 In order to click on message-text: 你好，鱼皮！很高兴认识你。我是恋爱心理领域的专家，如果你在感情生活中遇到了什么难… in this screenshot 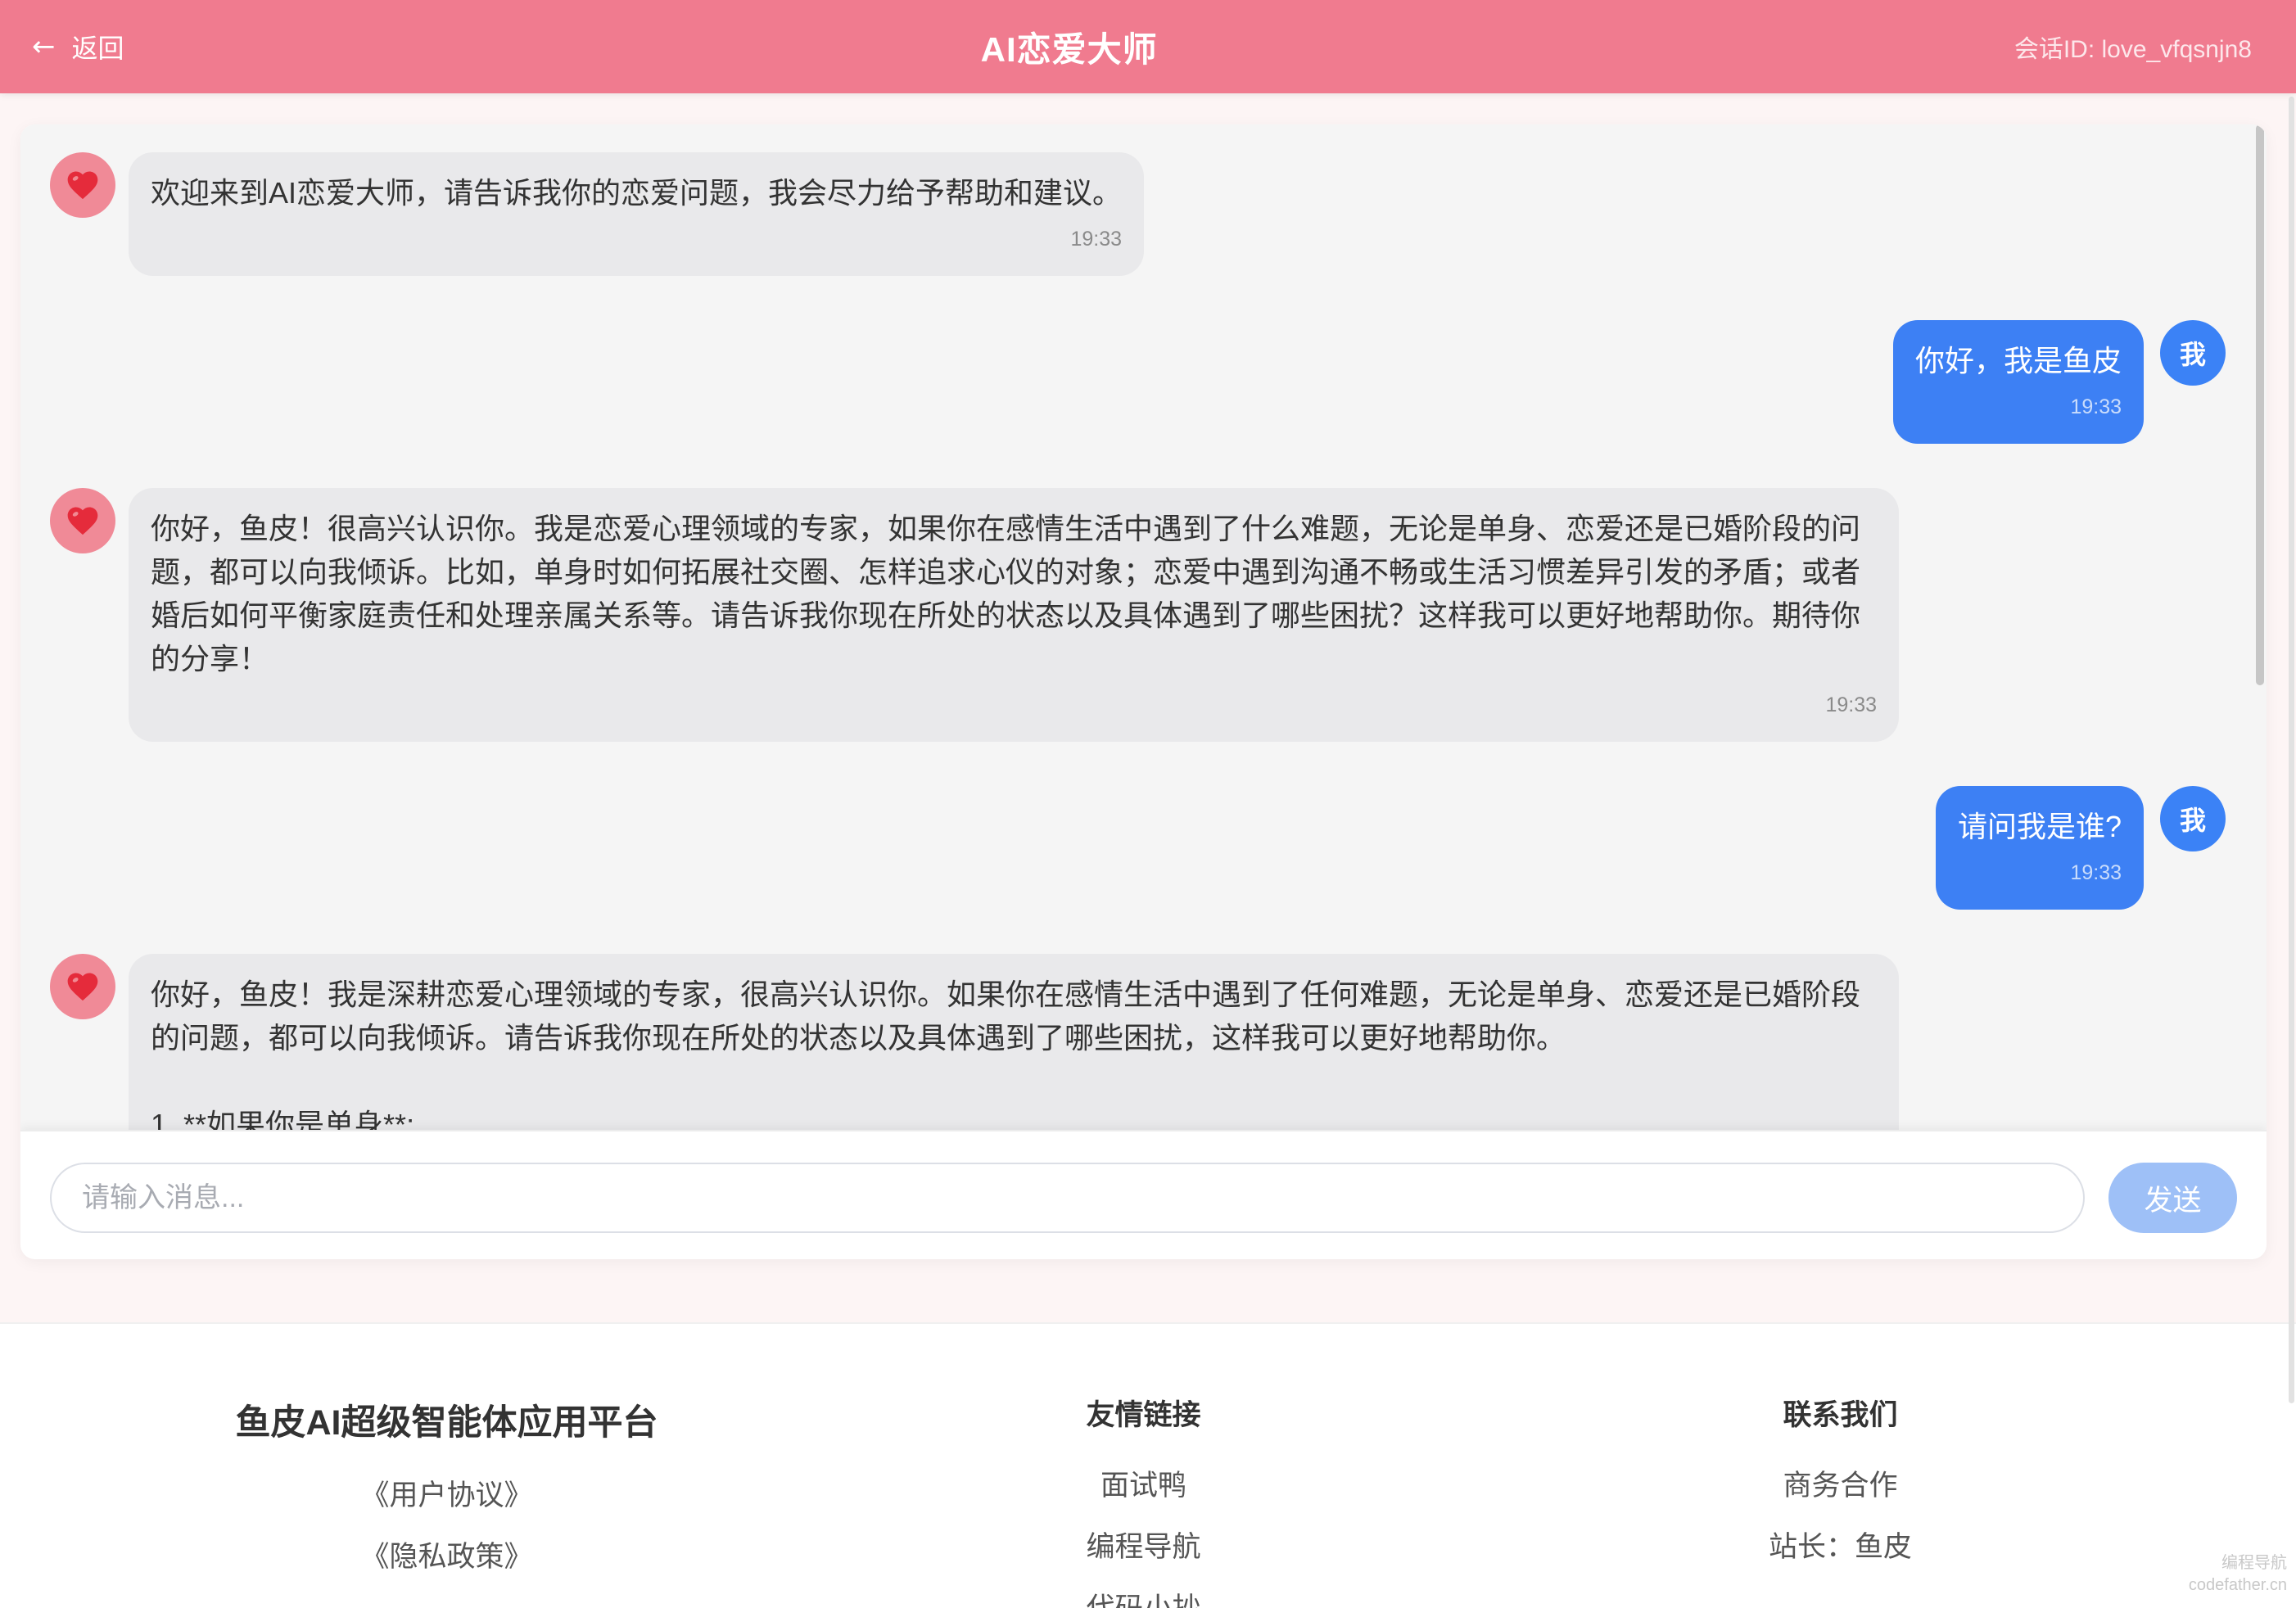, I will do `click(1006, 593)`.